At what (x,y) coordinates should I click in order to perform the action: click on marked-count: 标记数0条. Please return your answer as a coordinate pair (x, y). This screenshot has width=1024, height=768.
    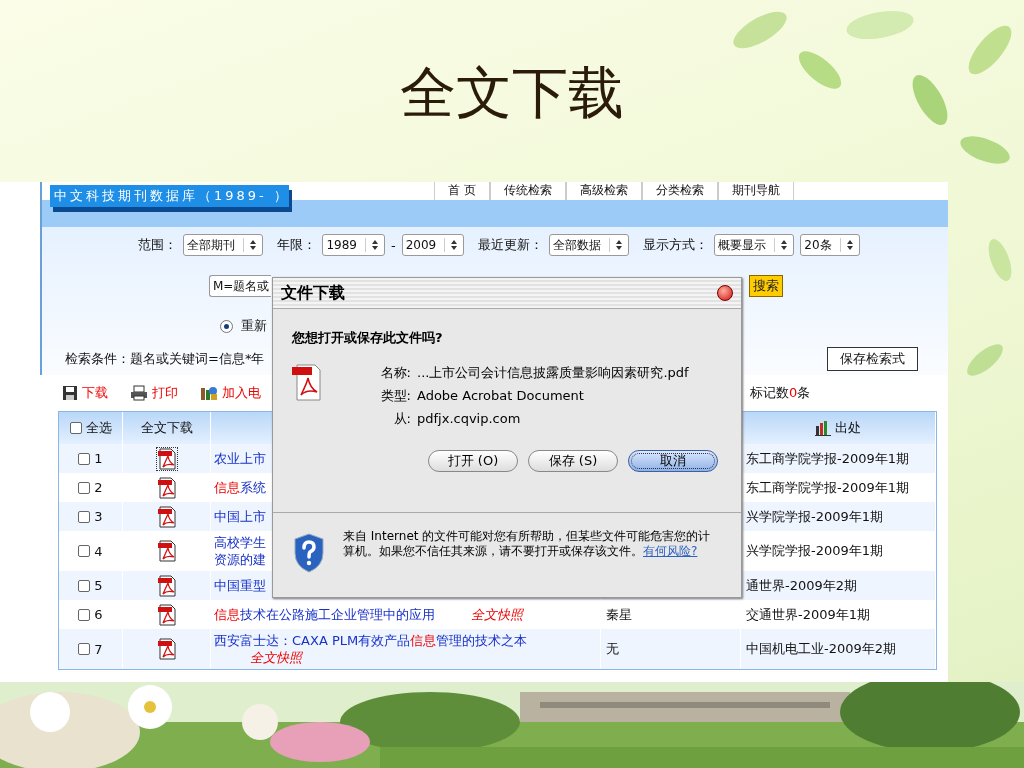
    Looking at the image, I should click on (781, 393).